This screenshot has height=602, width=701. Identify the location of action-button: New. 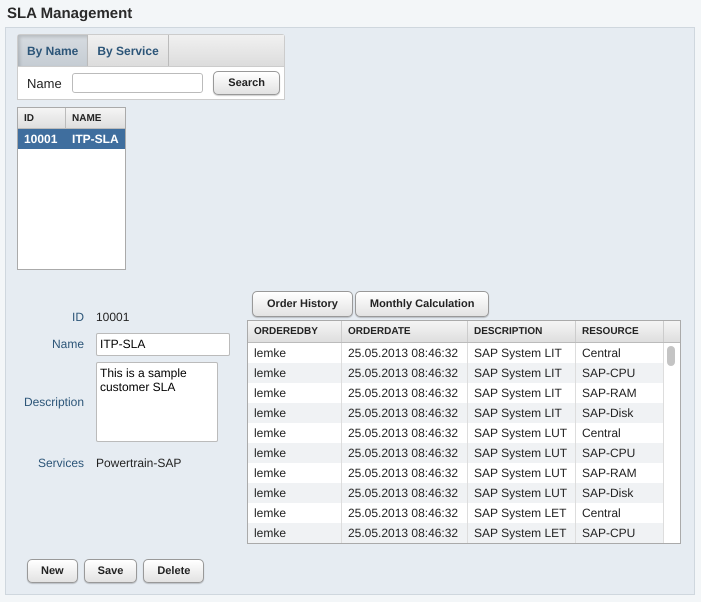
(52, 571).